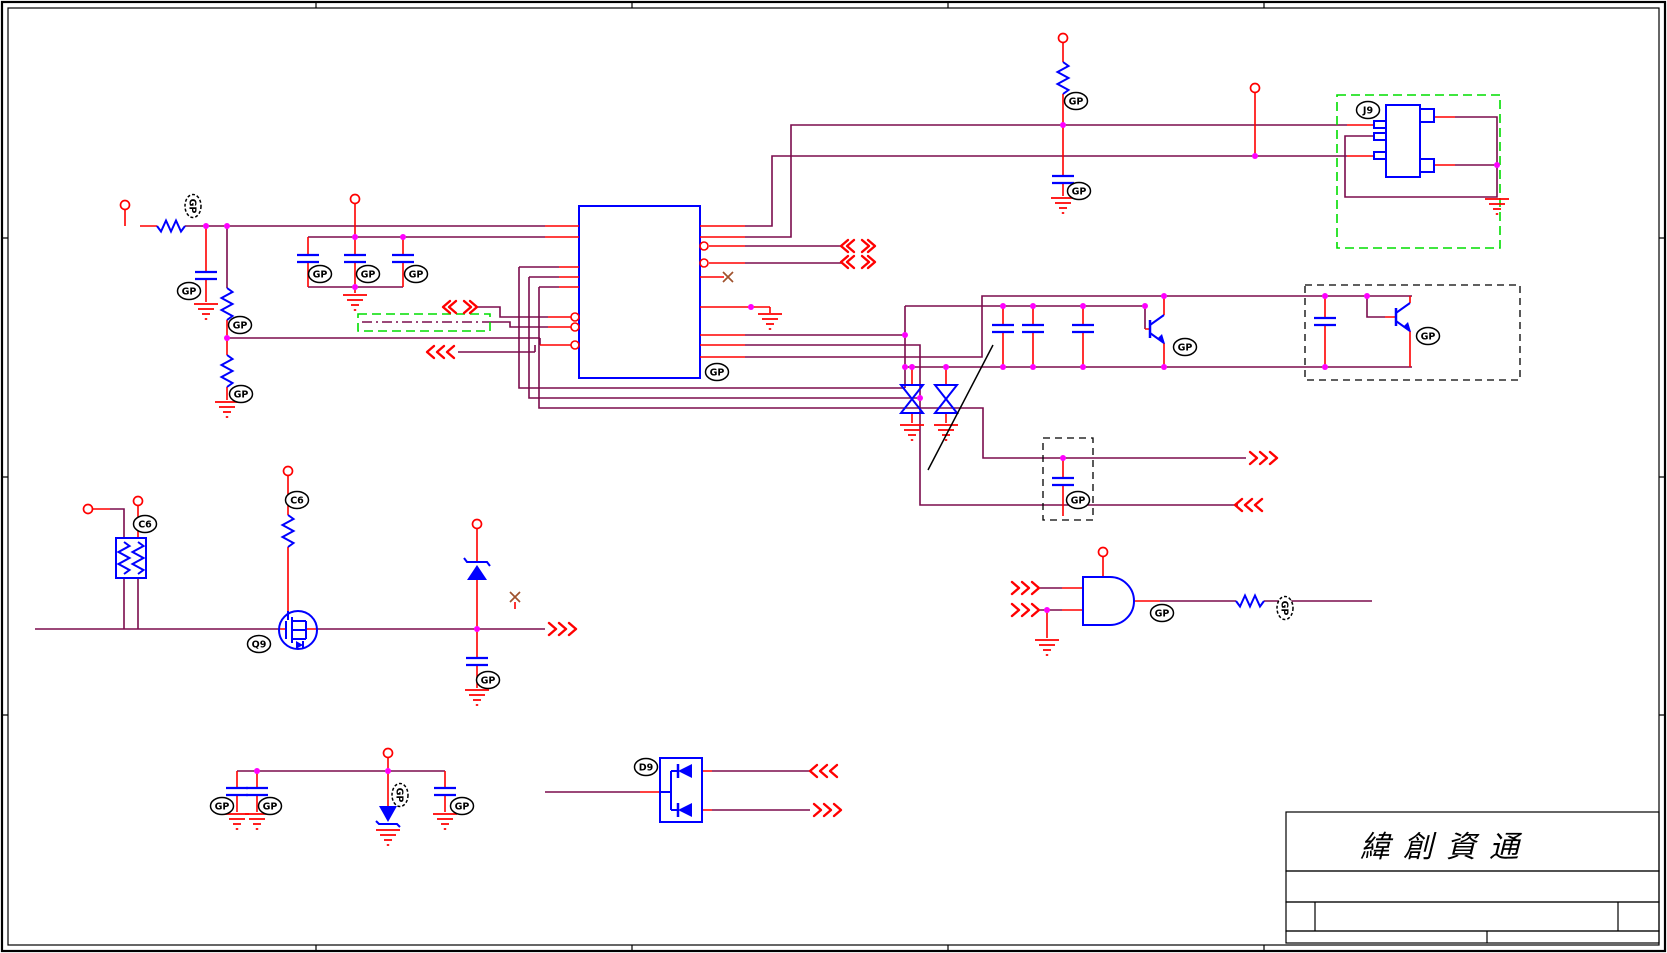 Image resolution: width=1667 pixels, height=953 pixels. I want to click on svg-text: J9, so click(1367, 110).